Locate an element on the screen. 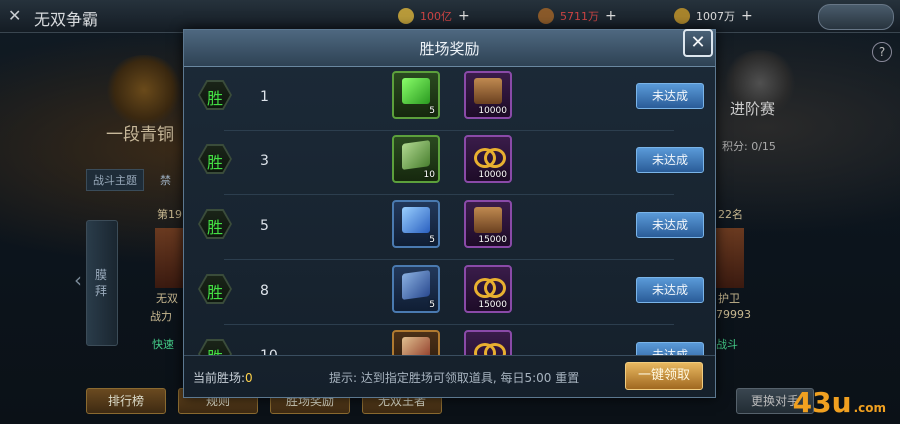  site-watermark-logo: 43u .com is located at coordinates (839, 402).